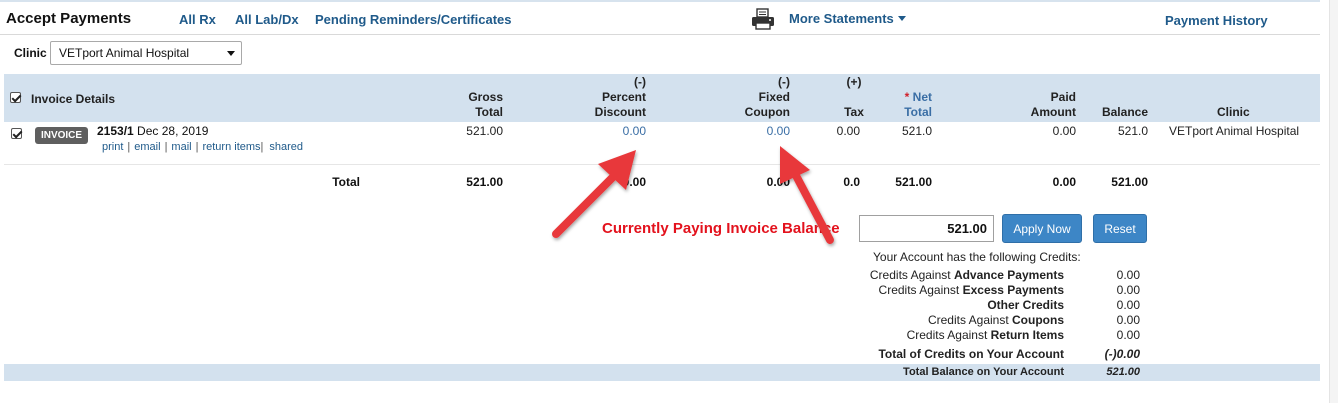 The image size is (1338, 403). I want to click on row-net-total: 521.0, so click(916, 131).